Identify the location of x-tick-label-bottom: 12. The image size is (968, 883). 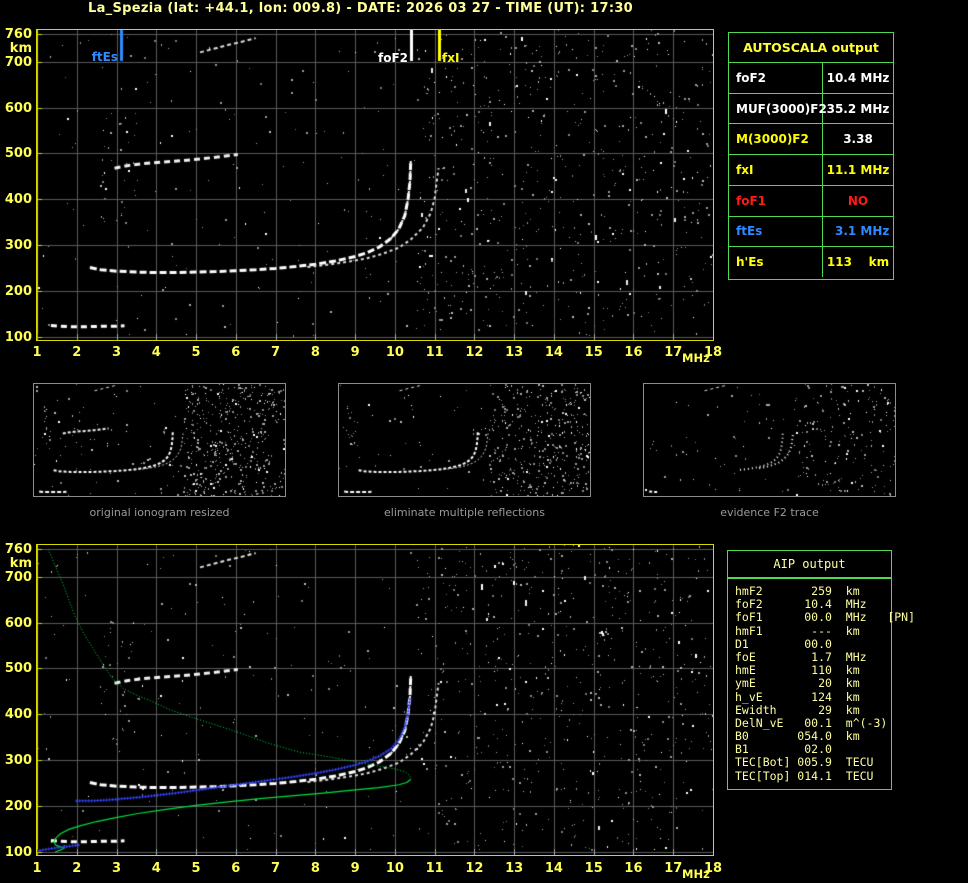
(474, 868).